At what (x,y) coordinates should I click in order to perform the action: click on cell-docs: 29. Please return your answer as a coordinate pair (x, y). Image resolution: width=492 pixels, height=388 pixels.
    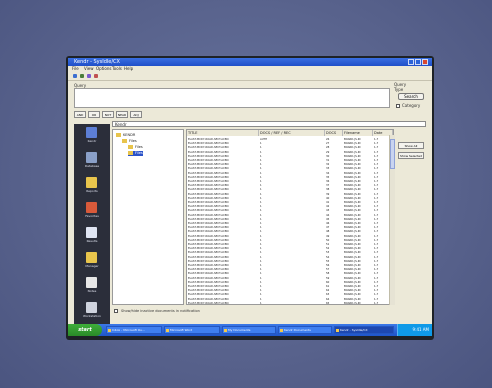
    Looking at the image, I should click on (328, 152).